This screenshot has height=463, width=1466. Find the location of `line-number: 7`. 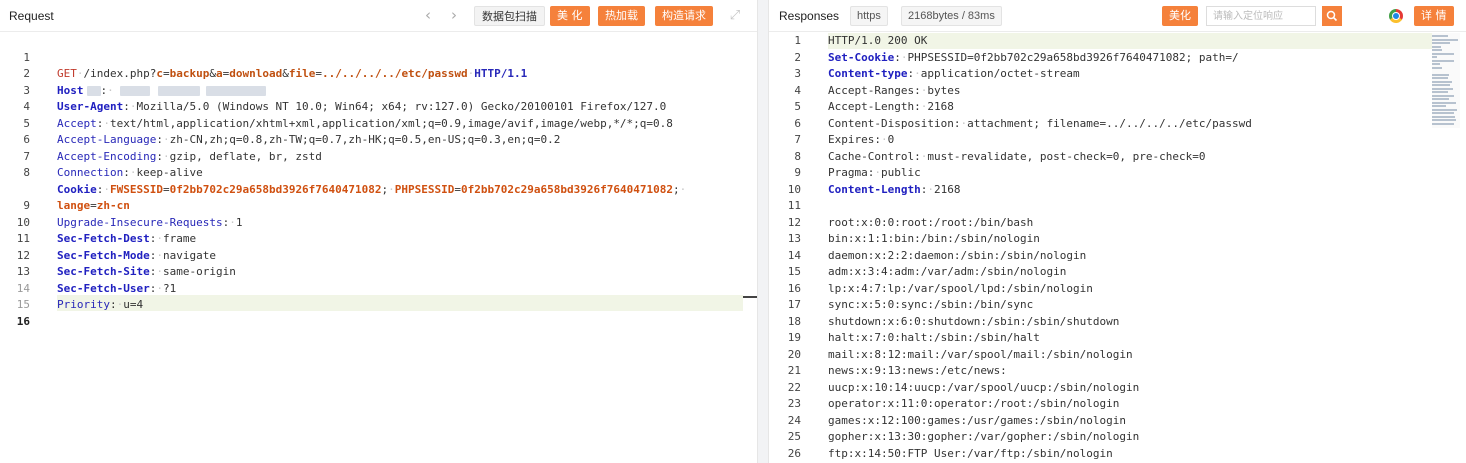

line-number: 7 is located at coordinates (797, 139).